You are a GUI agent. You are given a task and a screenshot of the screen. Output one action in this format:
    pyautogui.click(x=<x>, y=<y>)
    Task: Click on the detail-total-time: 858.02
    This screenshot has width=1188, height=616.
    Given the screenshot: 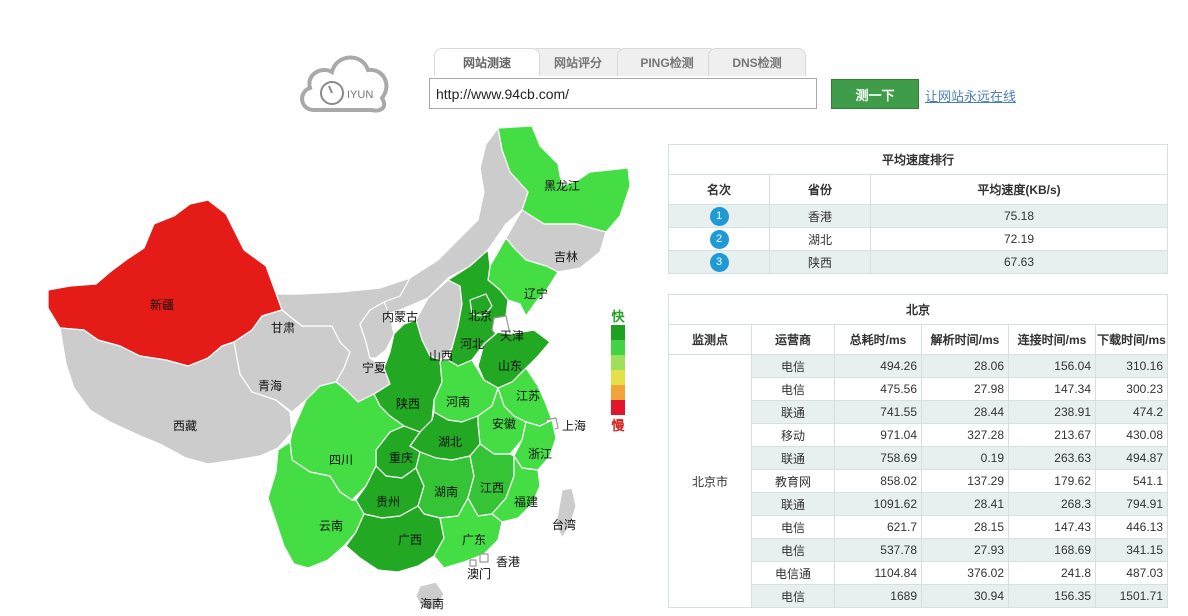 What is the action you would take?
    pyautogui.click(x=878, y=481)
    